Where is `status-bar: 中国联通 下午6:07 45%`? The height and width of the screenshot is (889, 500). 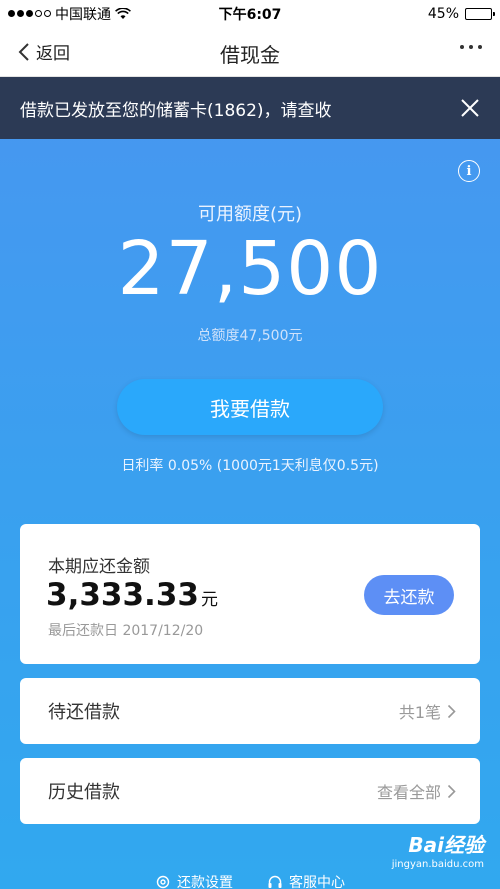
status-bar: 中国联通 下午6:07 45% is located at coordinates (250, 13).